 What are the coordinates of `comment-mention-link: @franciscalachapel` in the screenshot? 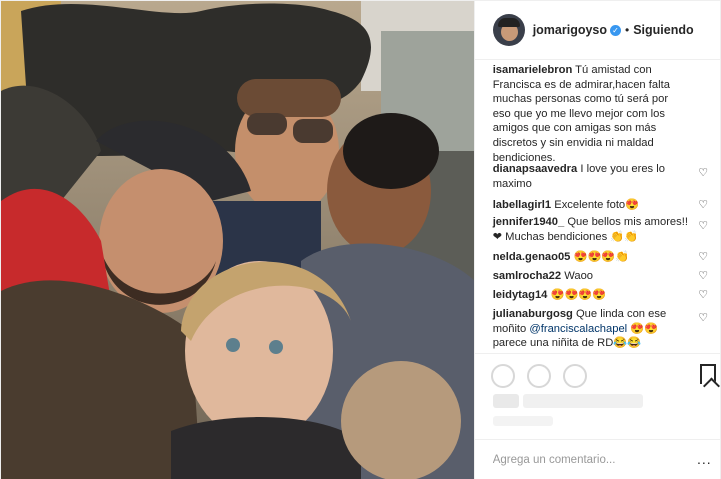 It's located at (578, 329).